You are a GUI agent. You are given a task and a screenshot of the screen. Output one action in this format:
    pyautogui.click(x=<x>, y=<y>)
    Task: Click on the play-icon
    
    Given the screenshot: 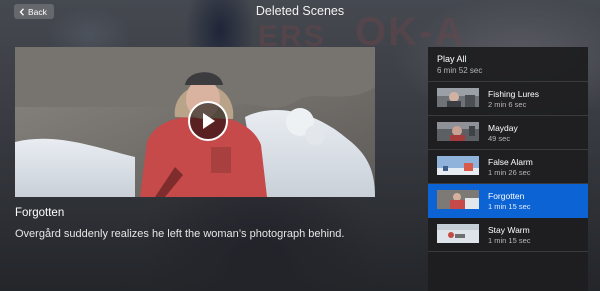 What is the action you would take?
    pyautogui.click(x=208, y=121)
    